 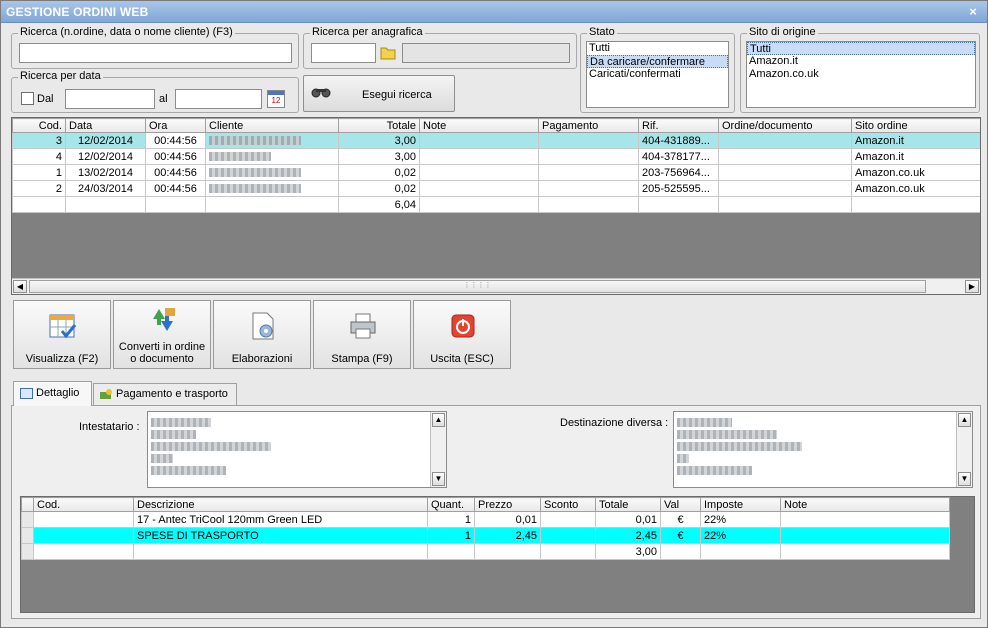 What do you see at coordinates (272, 125) in the screenshot?
I see `col-cliente: Cliente` at bounding box center [272, 125].